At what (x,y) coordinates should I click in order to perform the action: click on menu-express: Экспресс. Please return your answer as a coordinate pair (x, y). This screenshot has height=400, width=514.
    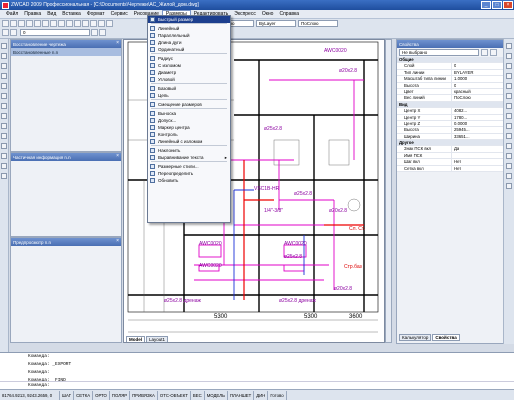
    Looking at the image, I should click on (245, 14).